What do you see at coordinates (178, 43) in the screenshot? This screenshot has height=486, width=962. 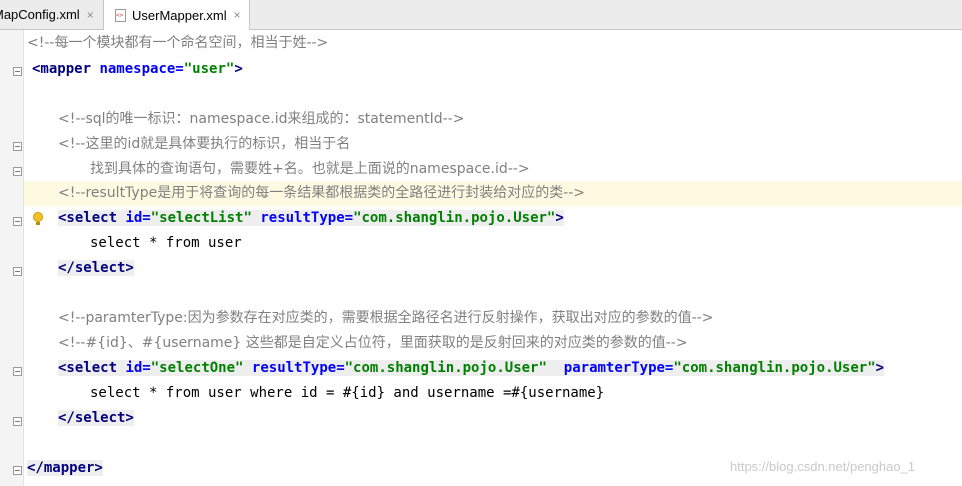 I see `xml-comment: <!--每一个模块都有一个命名空间，相当于姓-->` at bounding box center [178, 43].